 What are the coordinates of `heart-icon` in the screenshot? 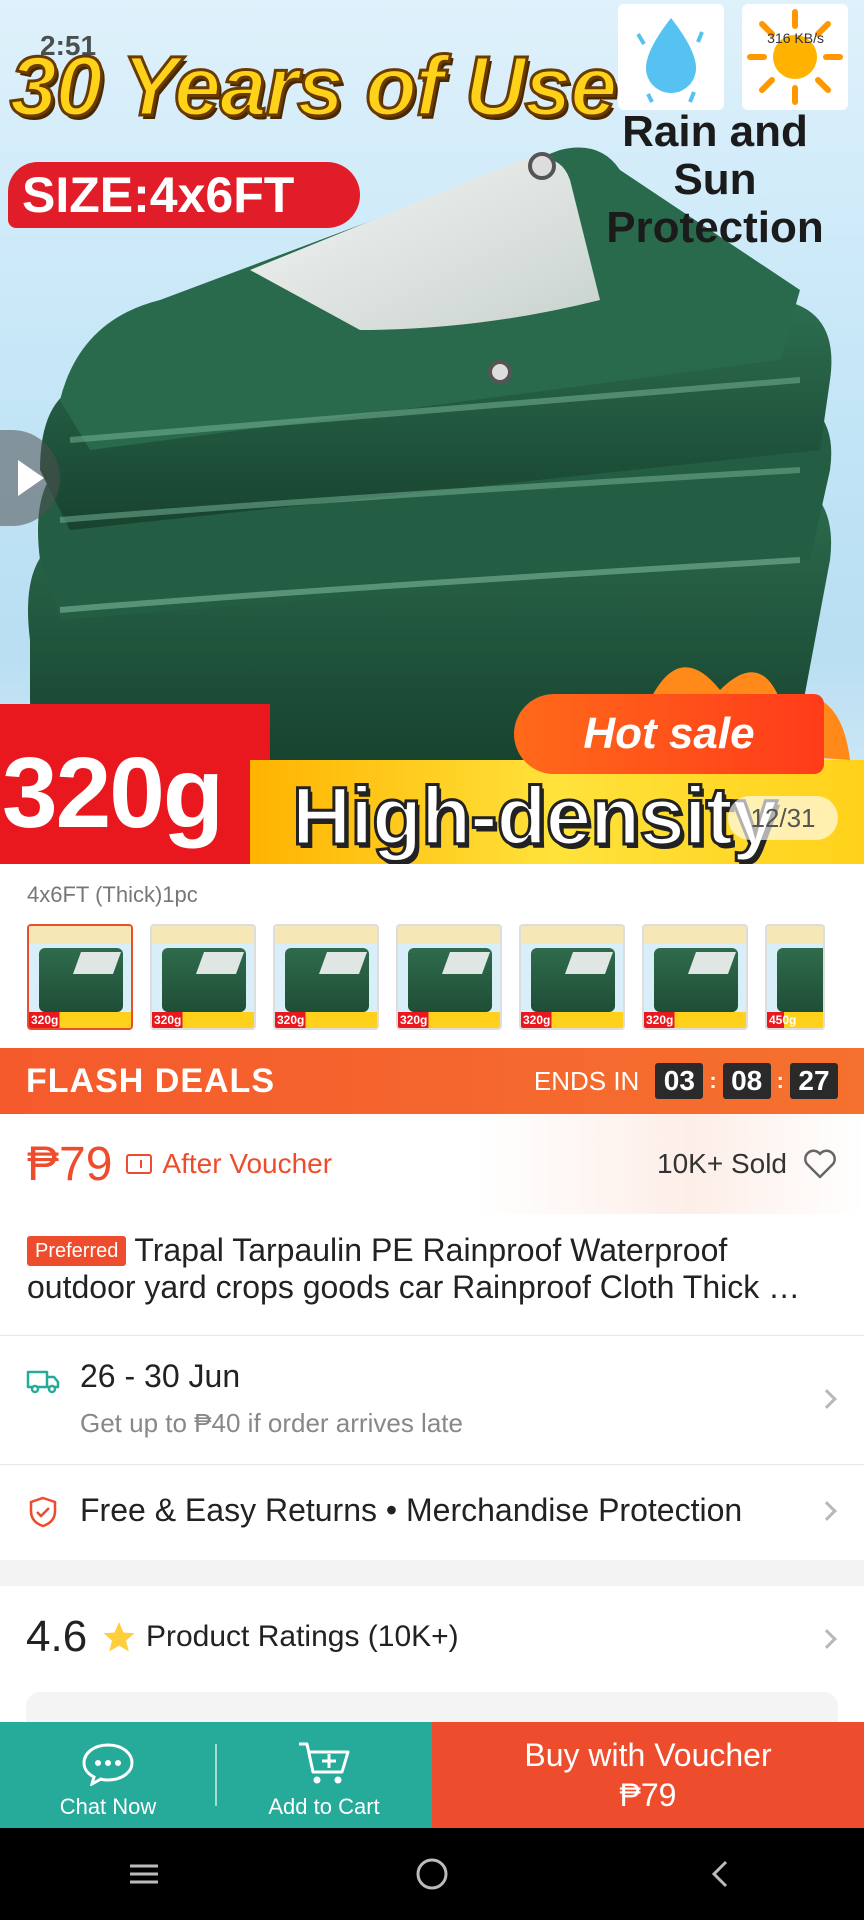 It's located at (820, 1164).